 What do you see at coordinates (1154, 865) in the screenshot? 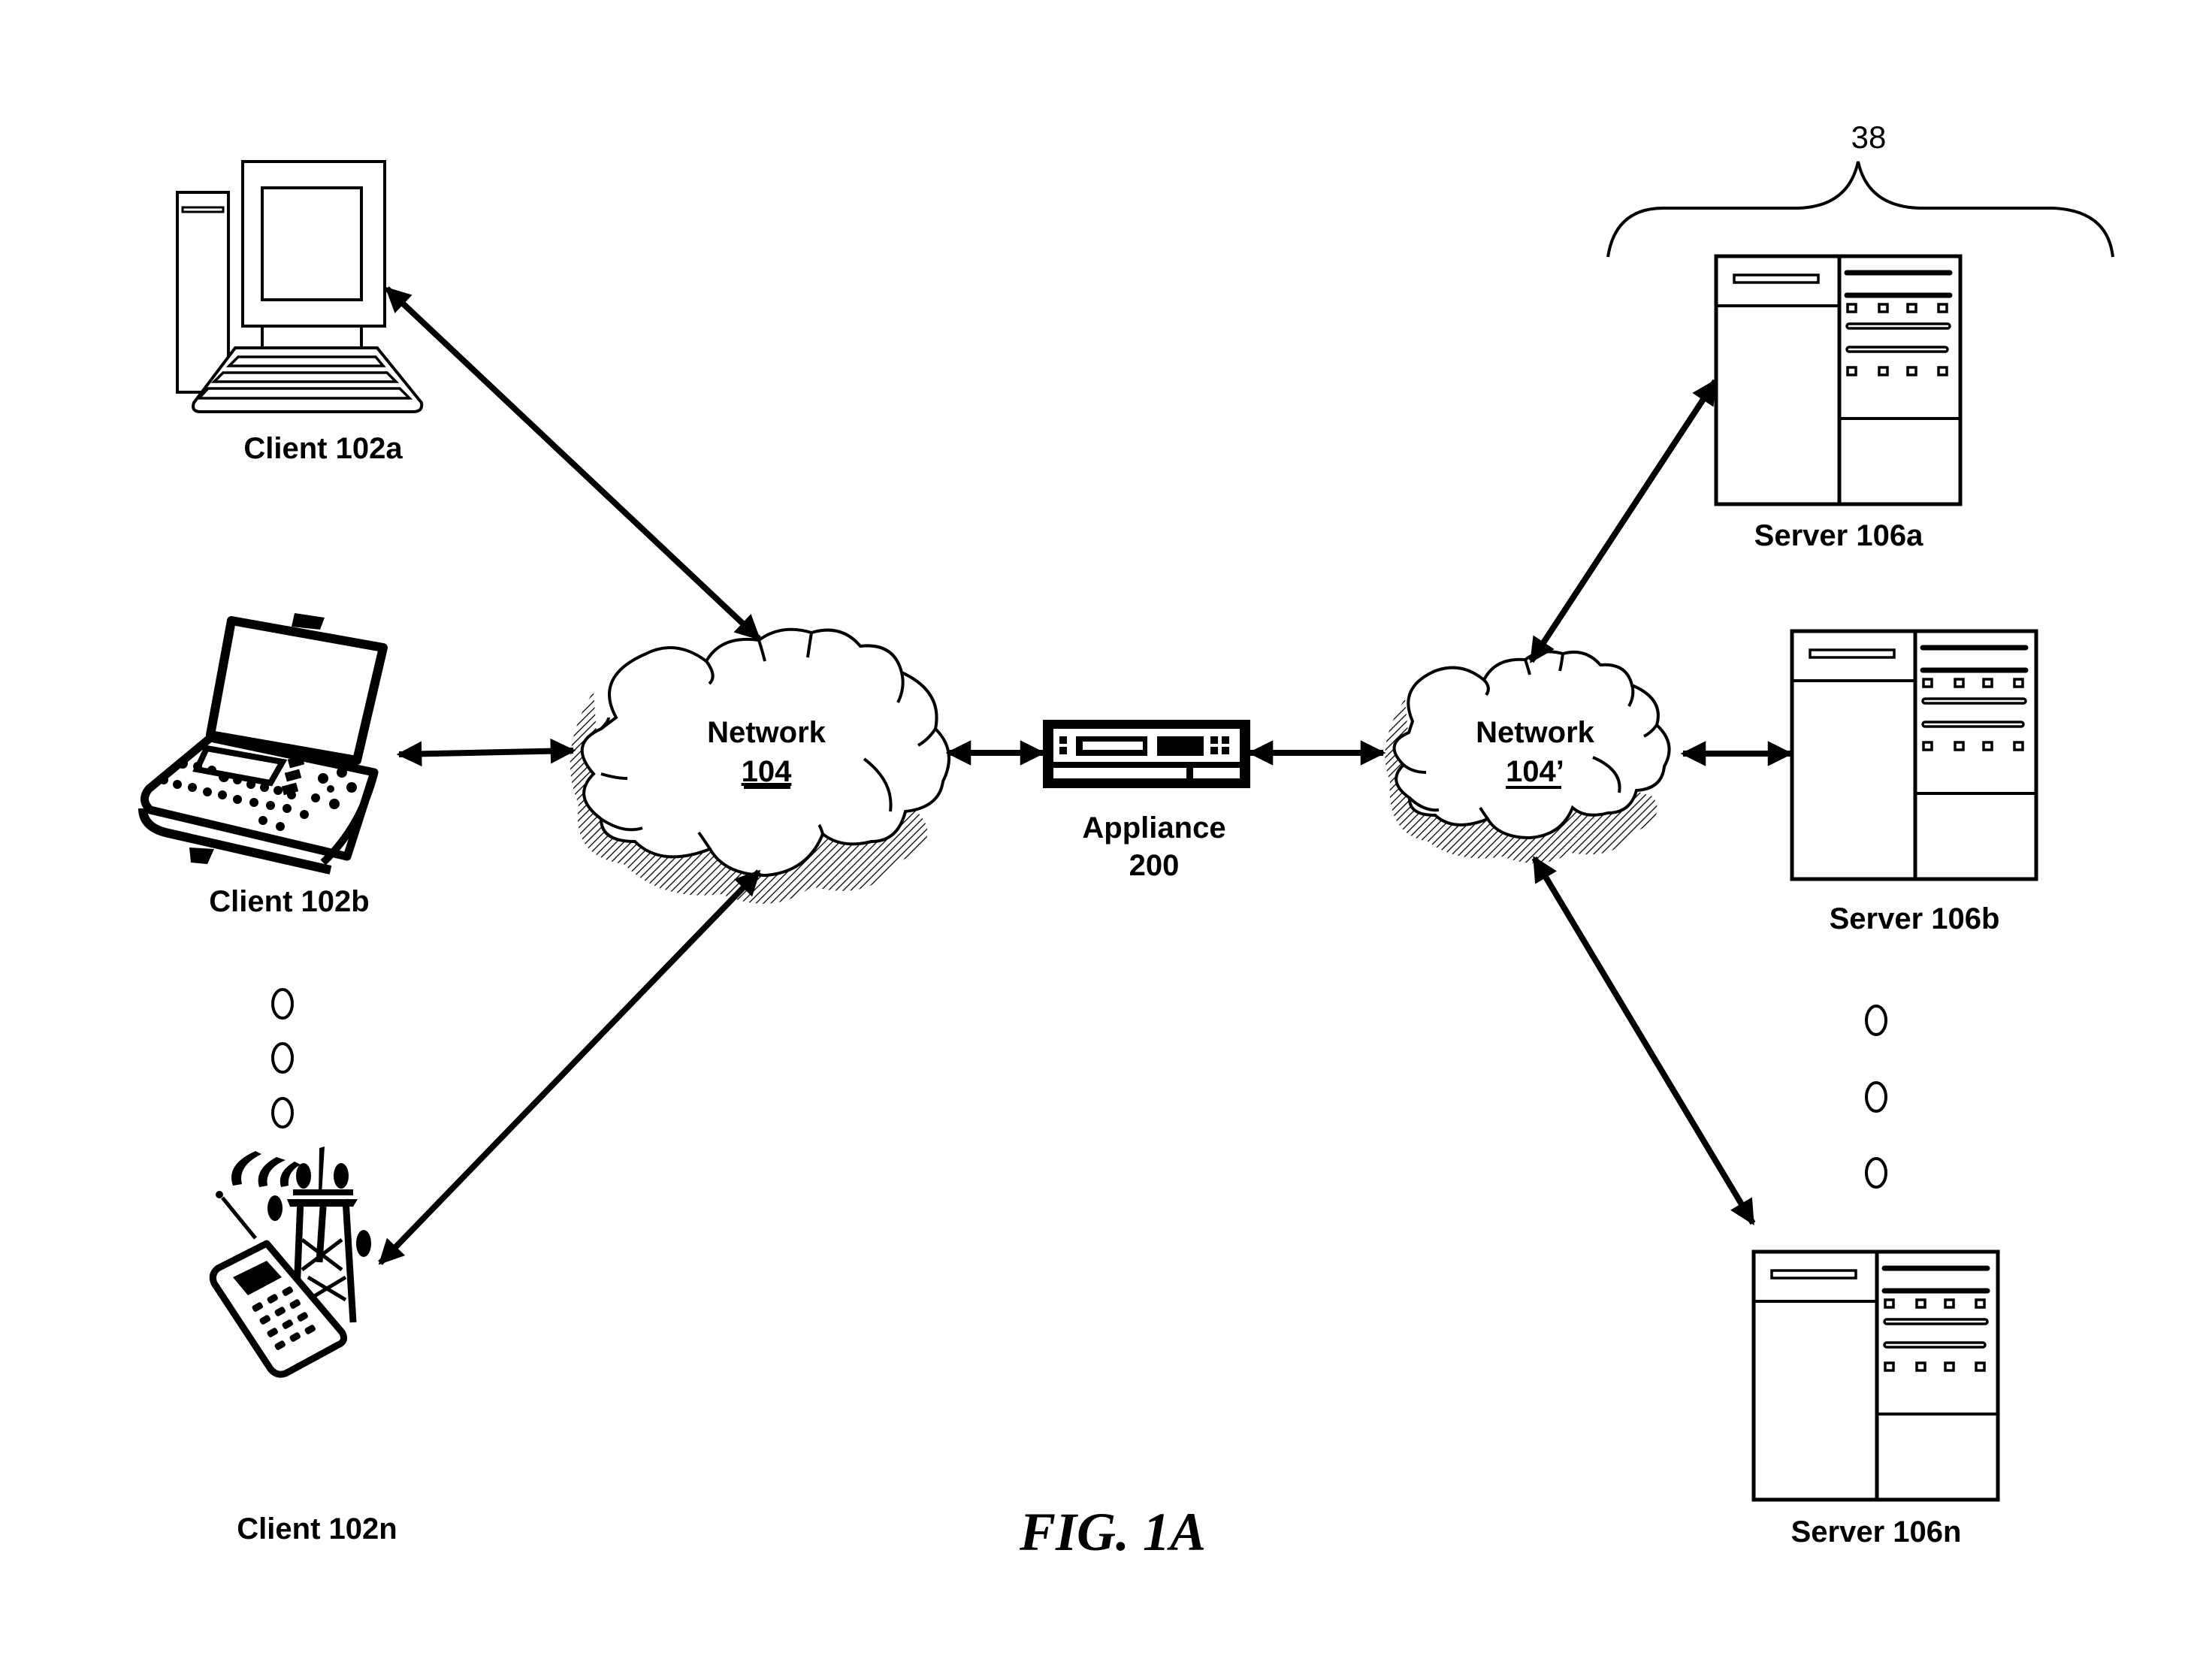
I see `appliance-number: 200` at bounding box center [1154, 865].